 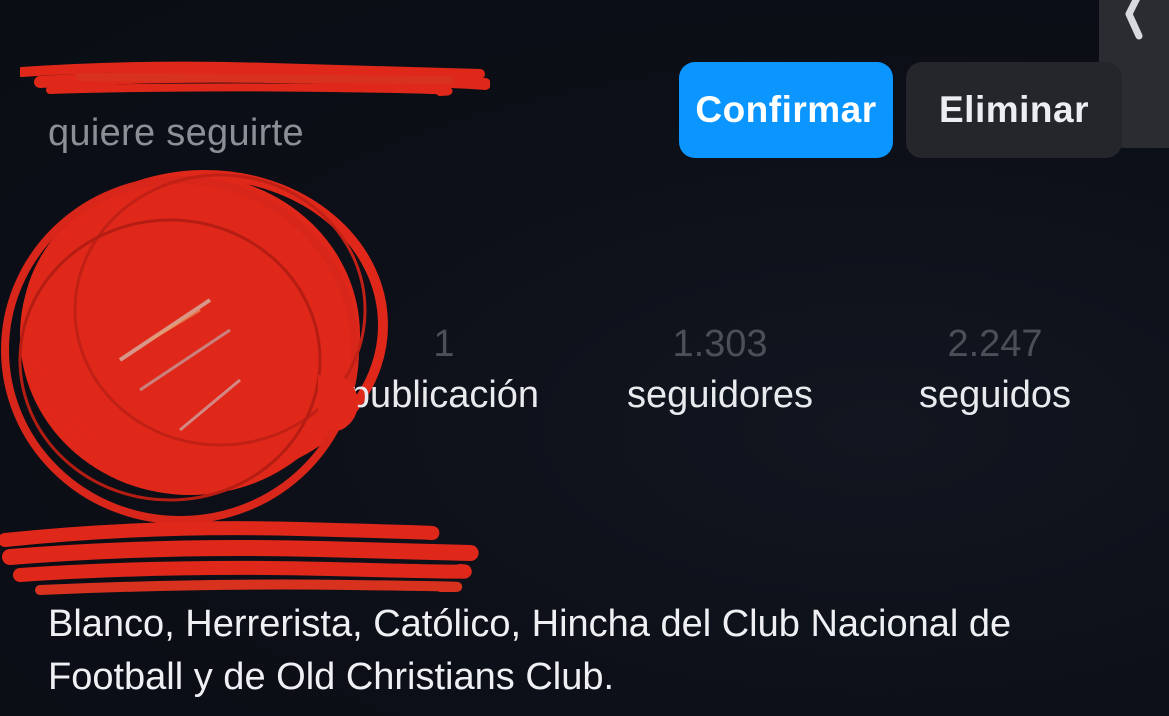 I want to click on posts-count: 1, so click(x=444, y=344).